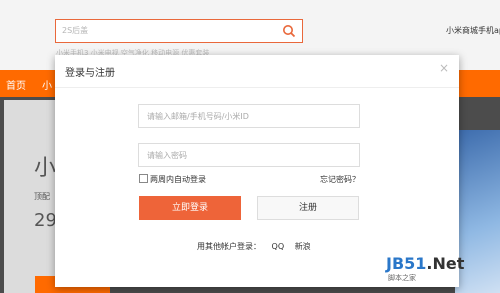 The image size is (500, 293). What do you see at coordinates (47, 84) in the screenshot?
I see `nav-item-2: 小` at bounding box center [47, 84].